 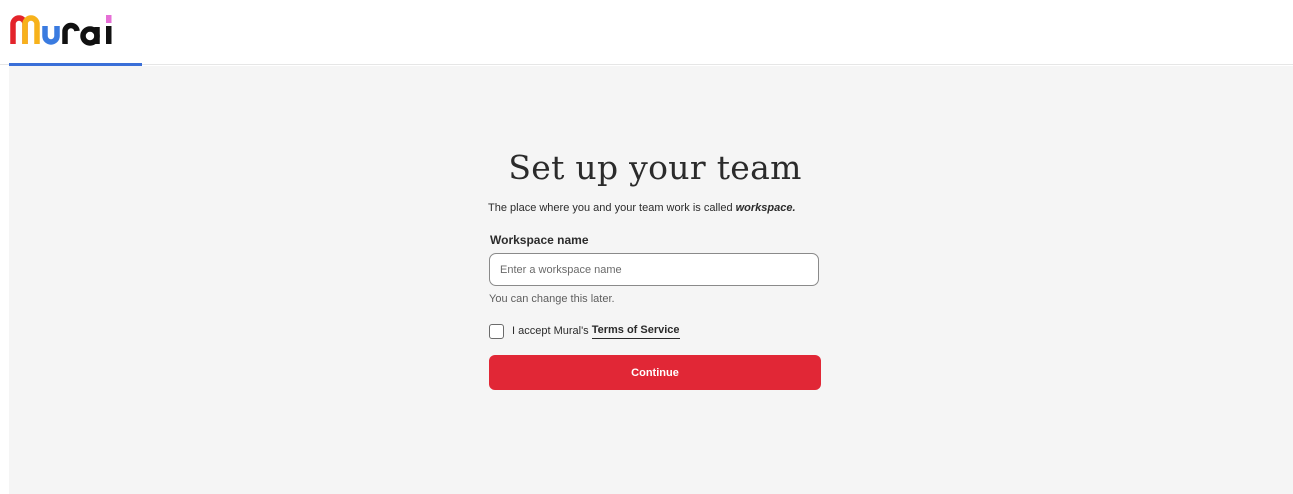 I want to click on terms-of-service-link: Terms of Service, so click(x=635, y=331).